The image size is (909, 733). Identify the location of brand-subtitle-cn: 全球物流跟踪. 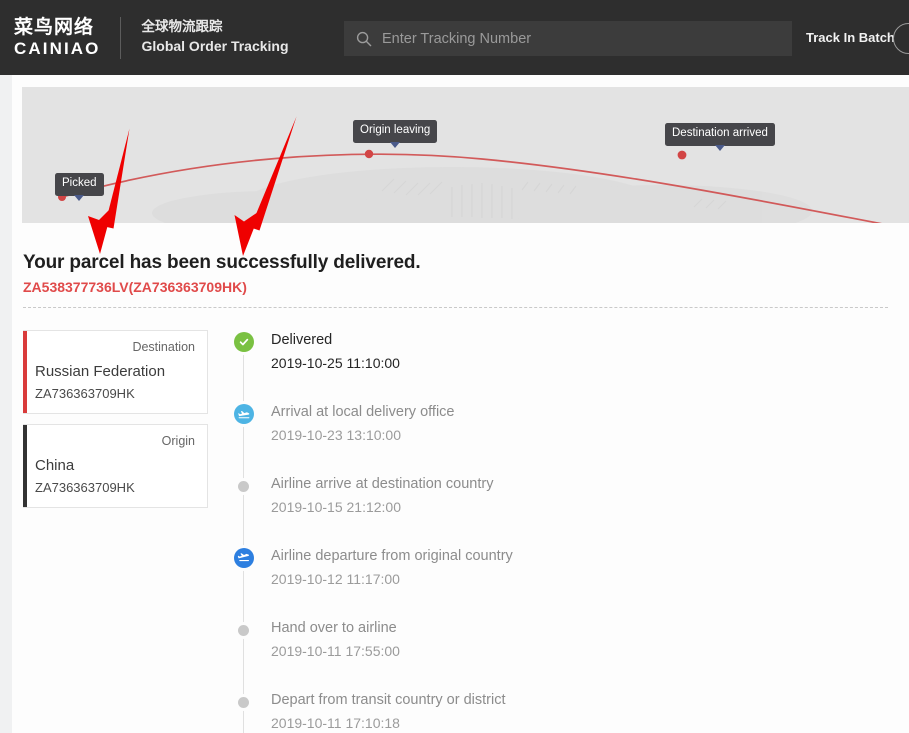
(182, 27).